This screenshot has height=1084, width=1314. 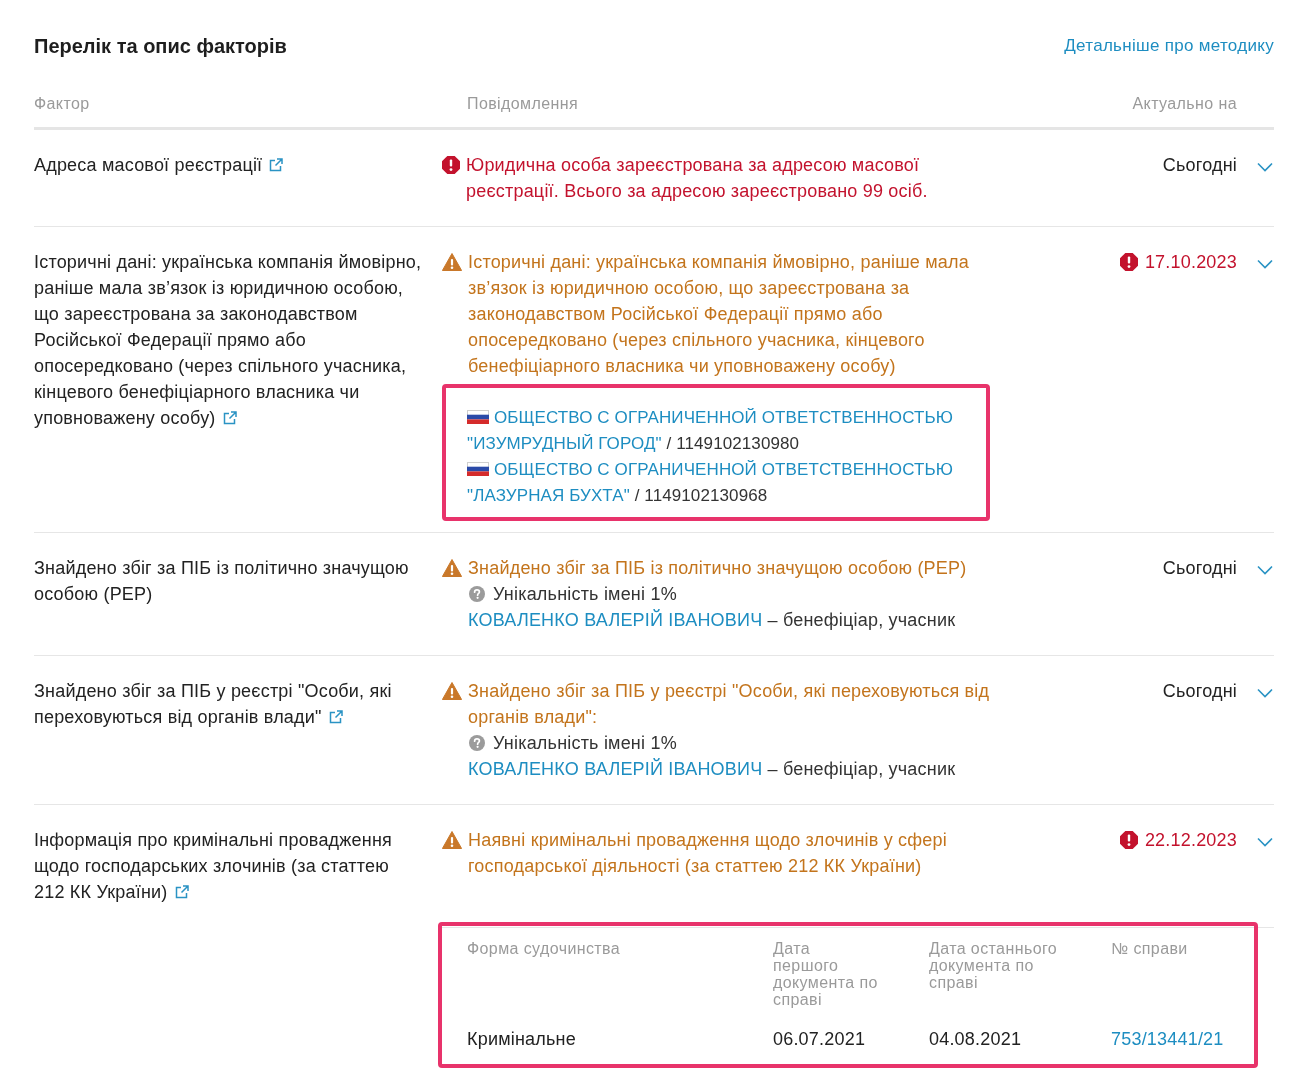 I want to click on column-header: Форма судочинства, so click(x=544, y=948).